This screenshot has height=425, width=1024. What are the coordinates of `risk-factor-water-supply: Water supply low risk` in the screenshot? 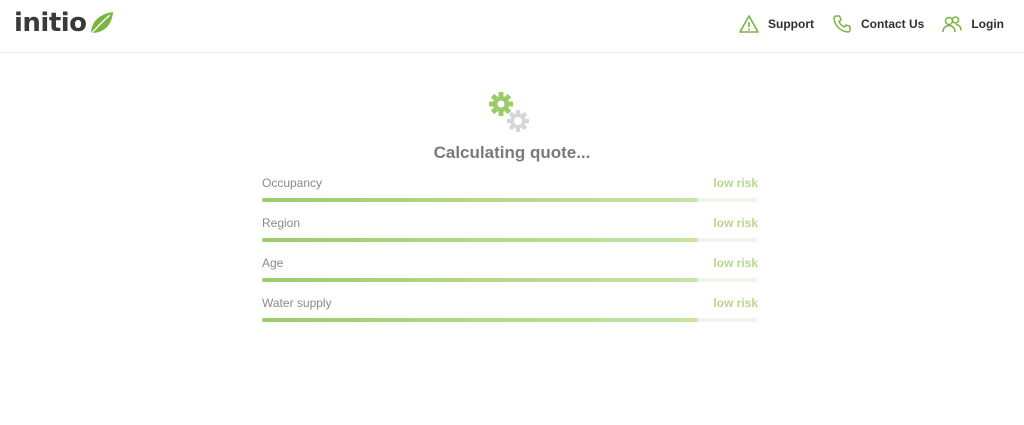 It's located at (510, 316).